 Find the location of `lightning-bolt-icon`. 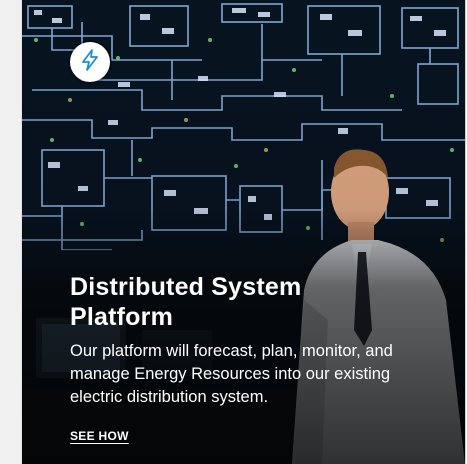

lightning-bolt-icon is located at coordinates (90, 62).